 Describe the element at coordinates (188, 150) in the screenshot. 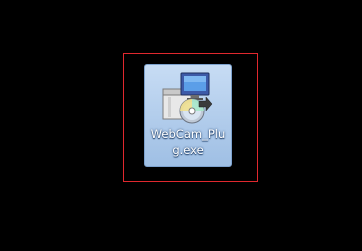

I see `icon-filename-line-2: g.exe` at that location.